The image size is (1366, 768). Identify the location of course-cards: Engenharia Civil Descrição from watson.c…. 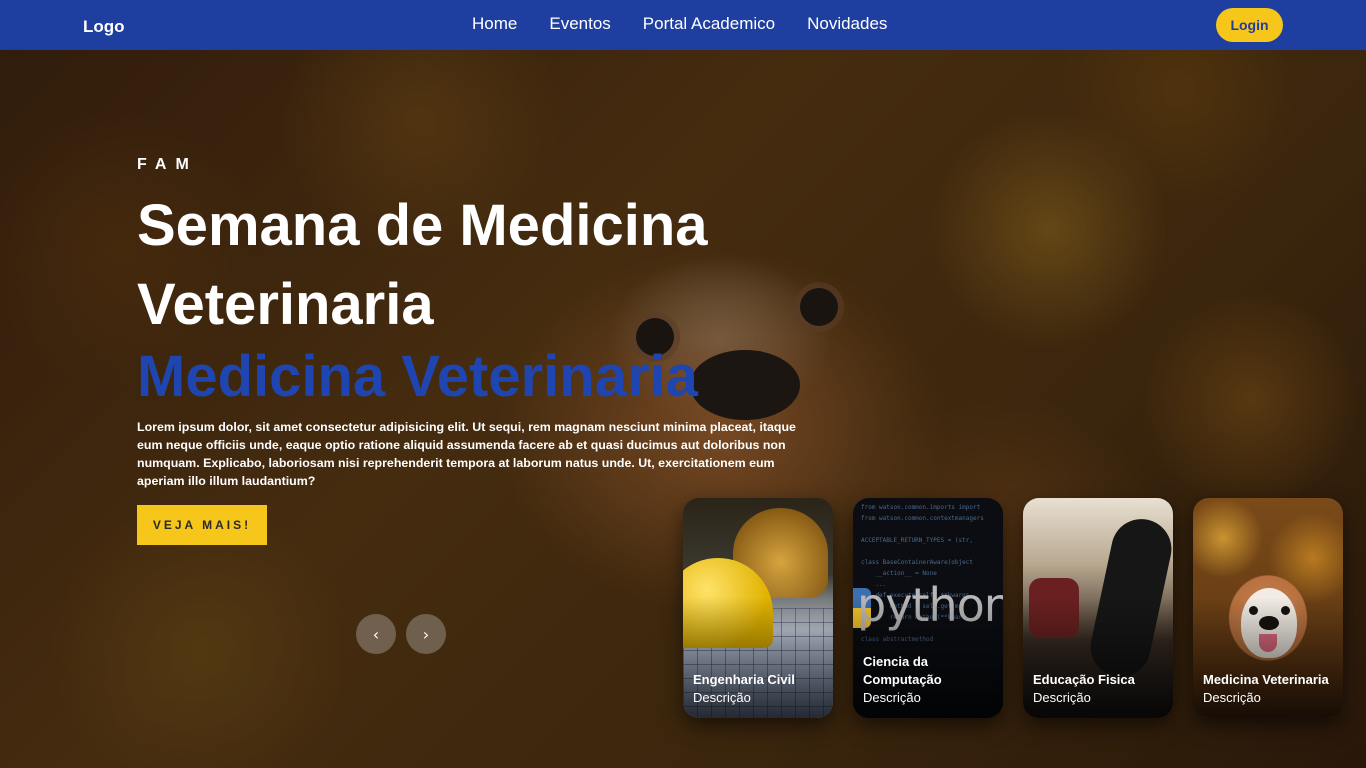
(1013, 608).